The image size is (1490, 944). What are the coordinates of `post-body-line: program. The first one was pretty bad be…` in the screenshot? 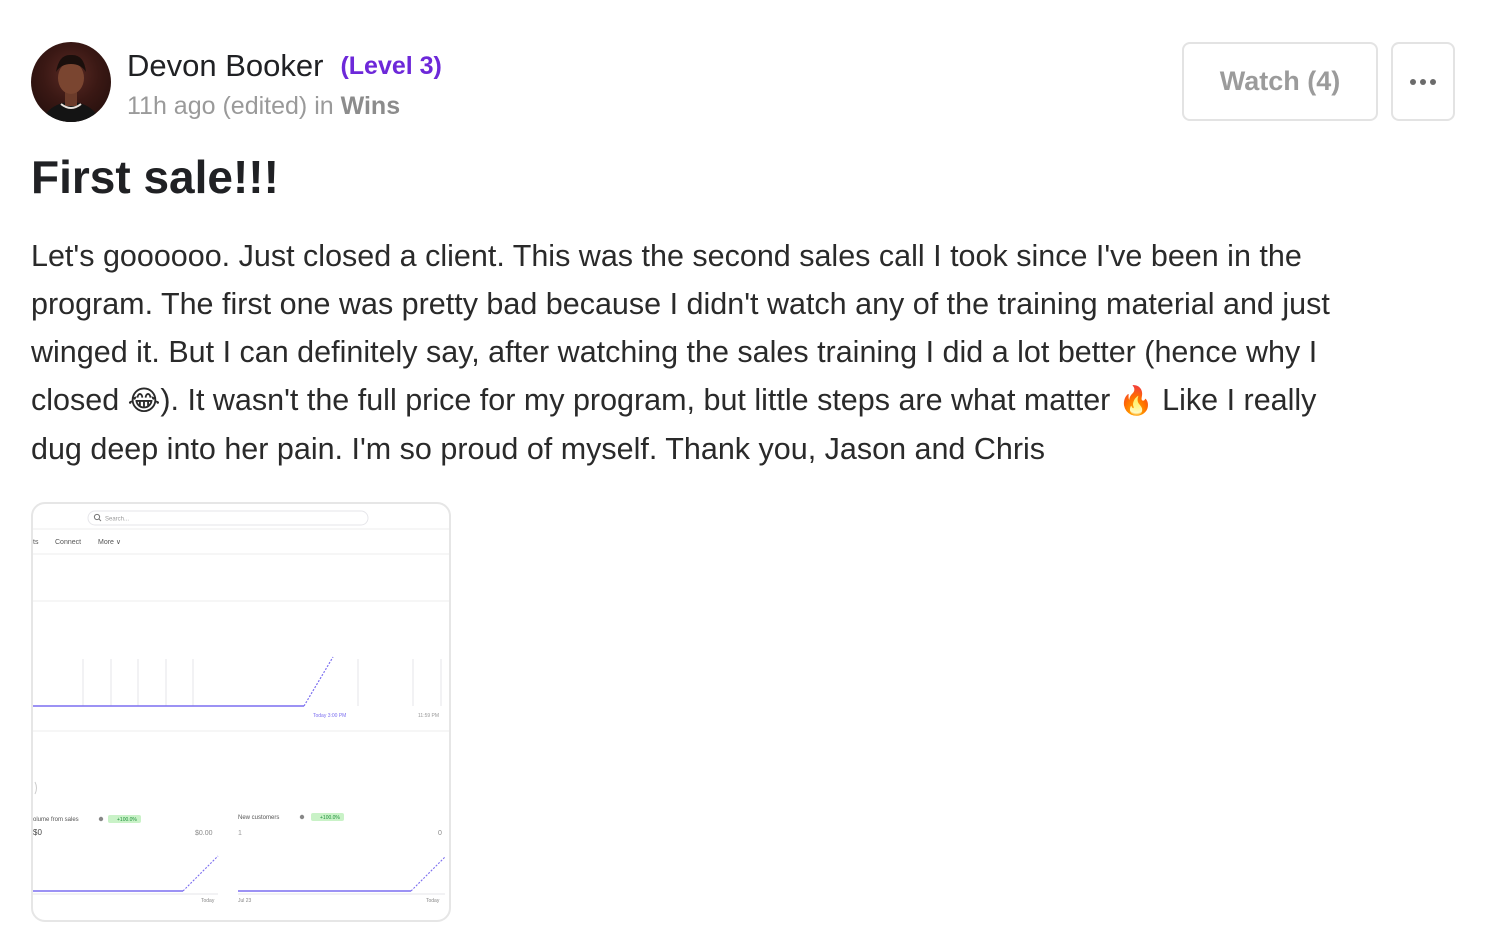 It's located at (680, 304).